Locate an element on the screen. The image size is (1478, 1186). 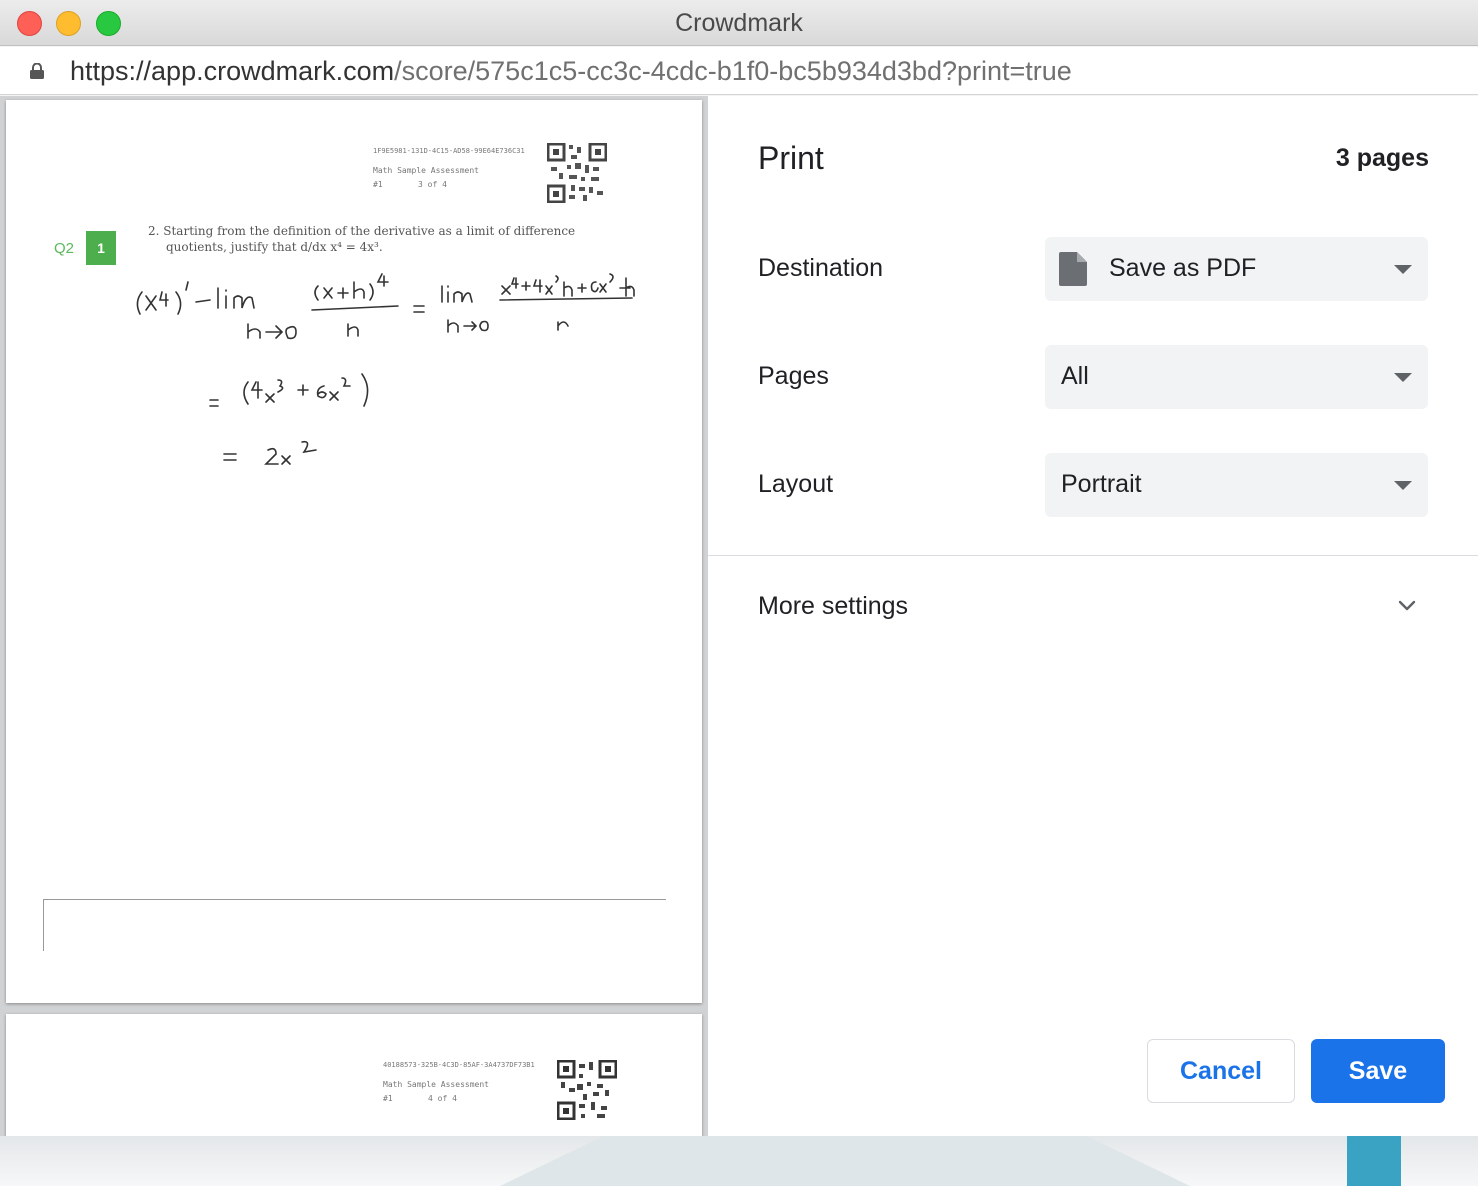
print-title: Print is located at coordinates (791, 158).